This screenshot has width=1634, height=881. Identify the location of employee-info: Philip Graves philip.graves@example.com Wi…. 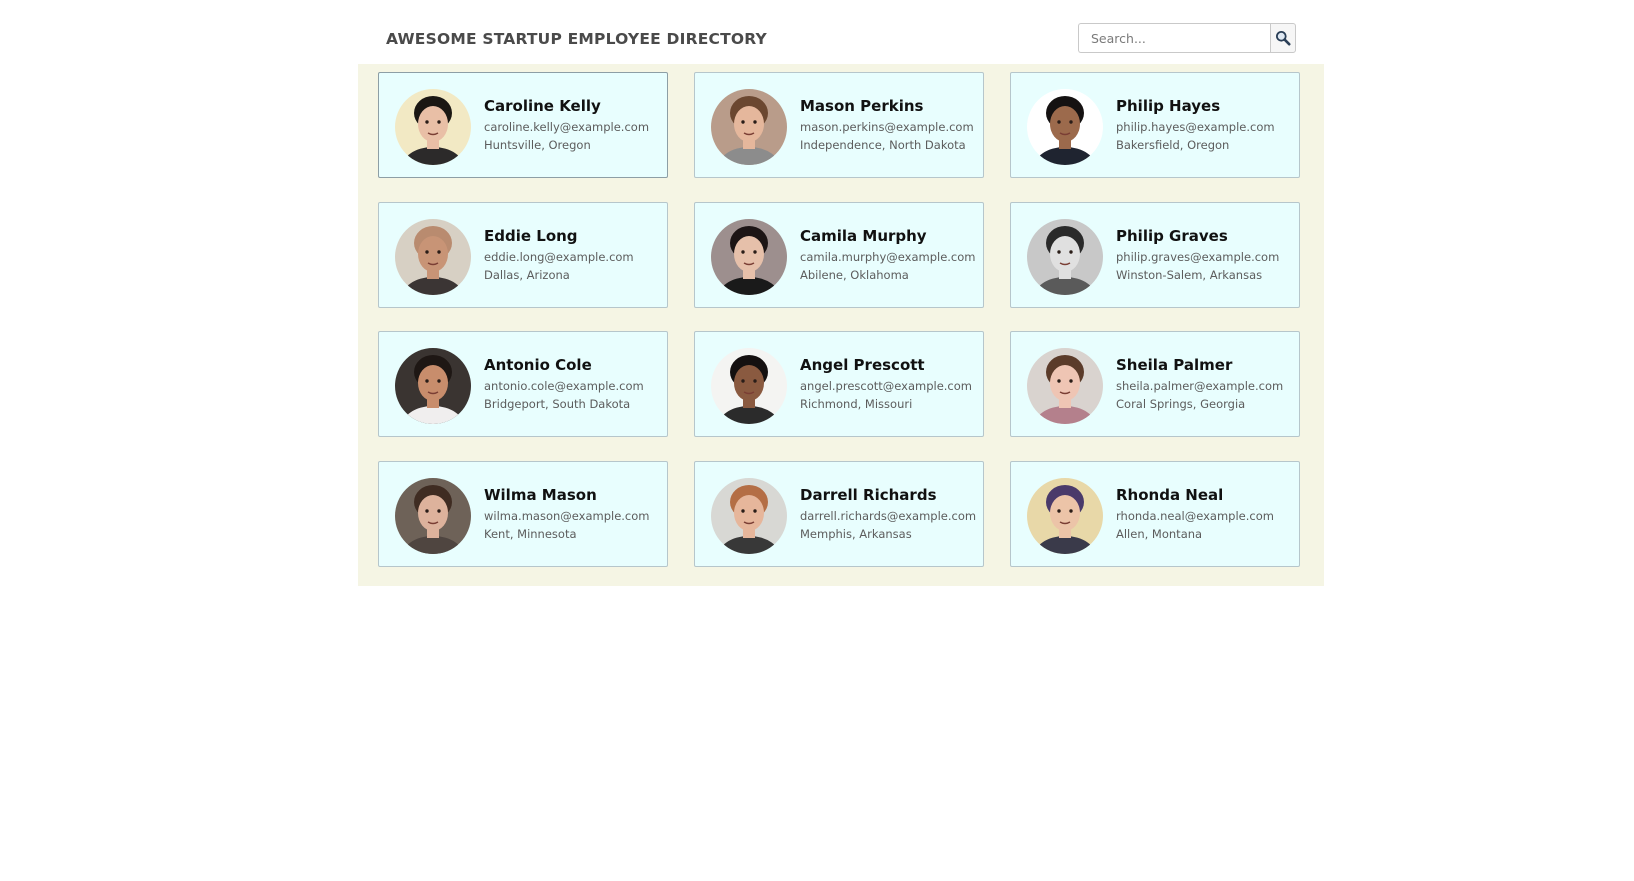
(1204, 254).